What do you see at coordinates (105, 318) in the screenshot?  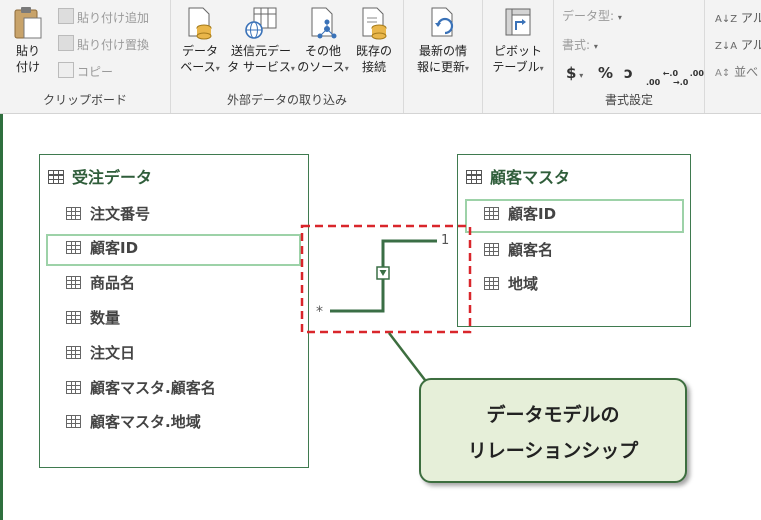 I see `field-label: 数量` at bounding box center [105, 318].